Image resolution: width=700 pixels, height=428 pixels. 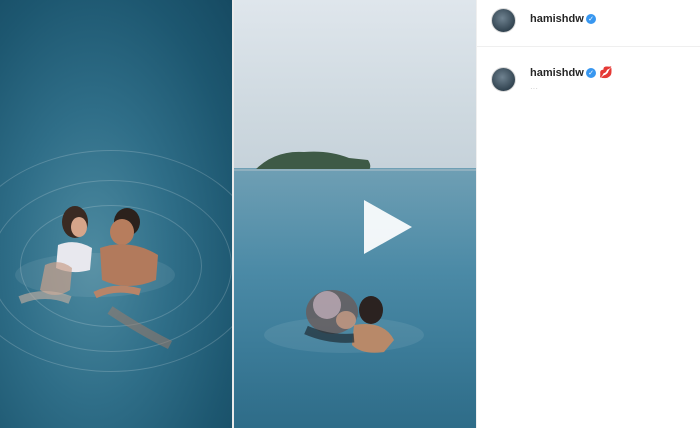 I want to click on header-username-link: hamishdw, so click(x=557, y=19).